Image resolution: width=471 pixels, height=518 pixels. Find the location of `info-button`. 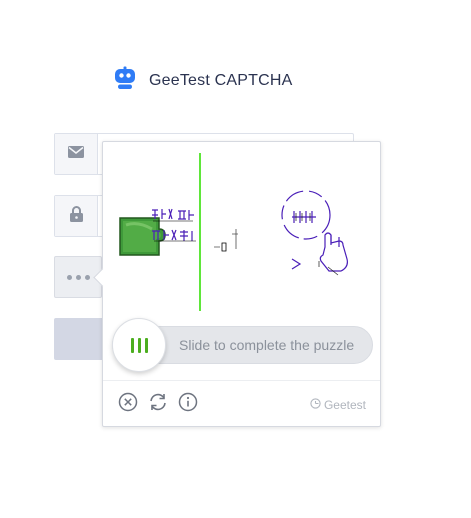

info-button is located at coordinates (188, 404).